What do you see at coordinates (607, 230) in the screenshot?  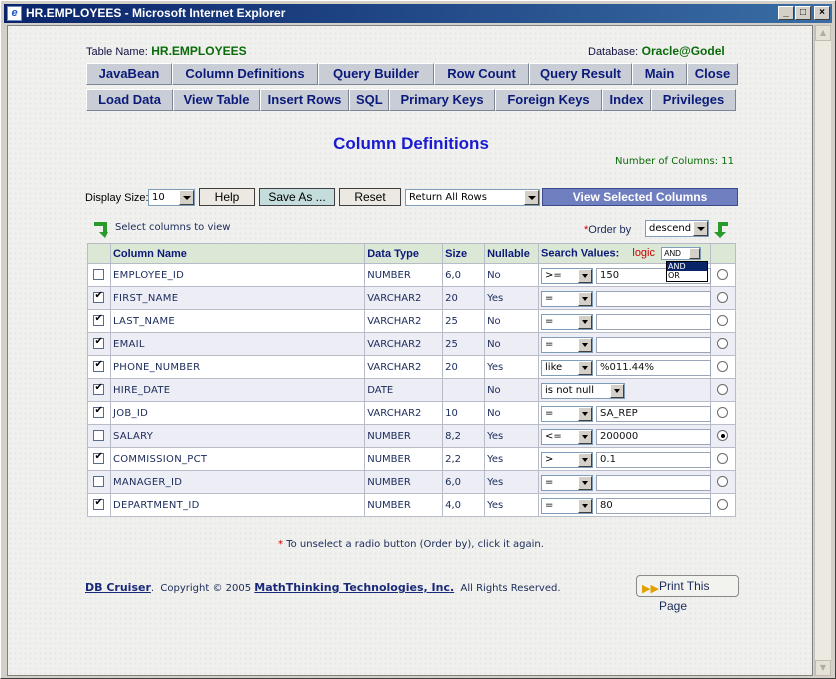 I see `order-by-label-wrap: *Order by` at bounding box center [607, 230].